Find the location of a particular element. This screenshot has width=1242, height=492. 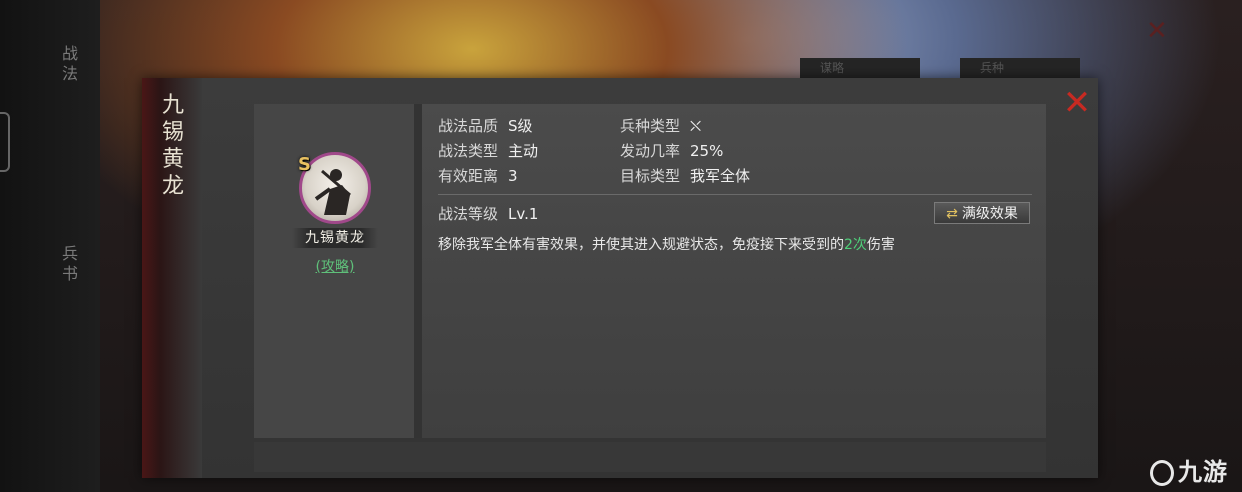

dialog-title-bar: 九锡黄龙 is located at coordinates (172, 278).